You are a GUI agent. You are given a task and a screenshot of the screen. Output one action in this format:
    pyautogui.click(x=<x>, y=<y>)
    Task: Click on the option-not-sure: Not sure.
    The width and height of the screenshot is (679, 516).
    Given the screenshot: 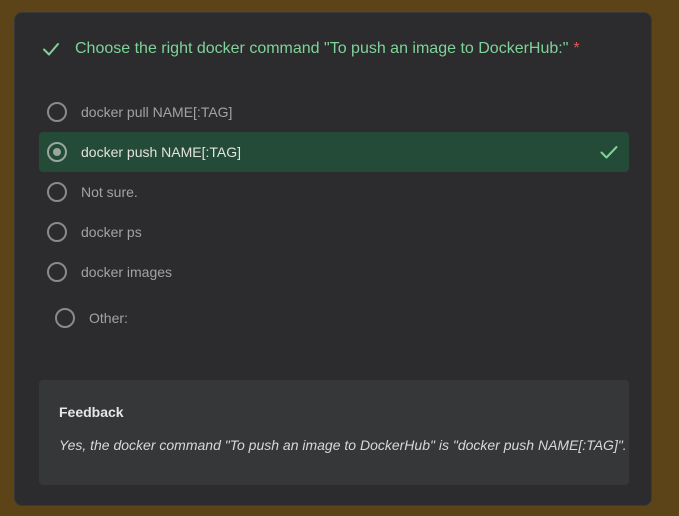 What is the action you would take?
    pyautogui.click(x=334, y=192)
    